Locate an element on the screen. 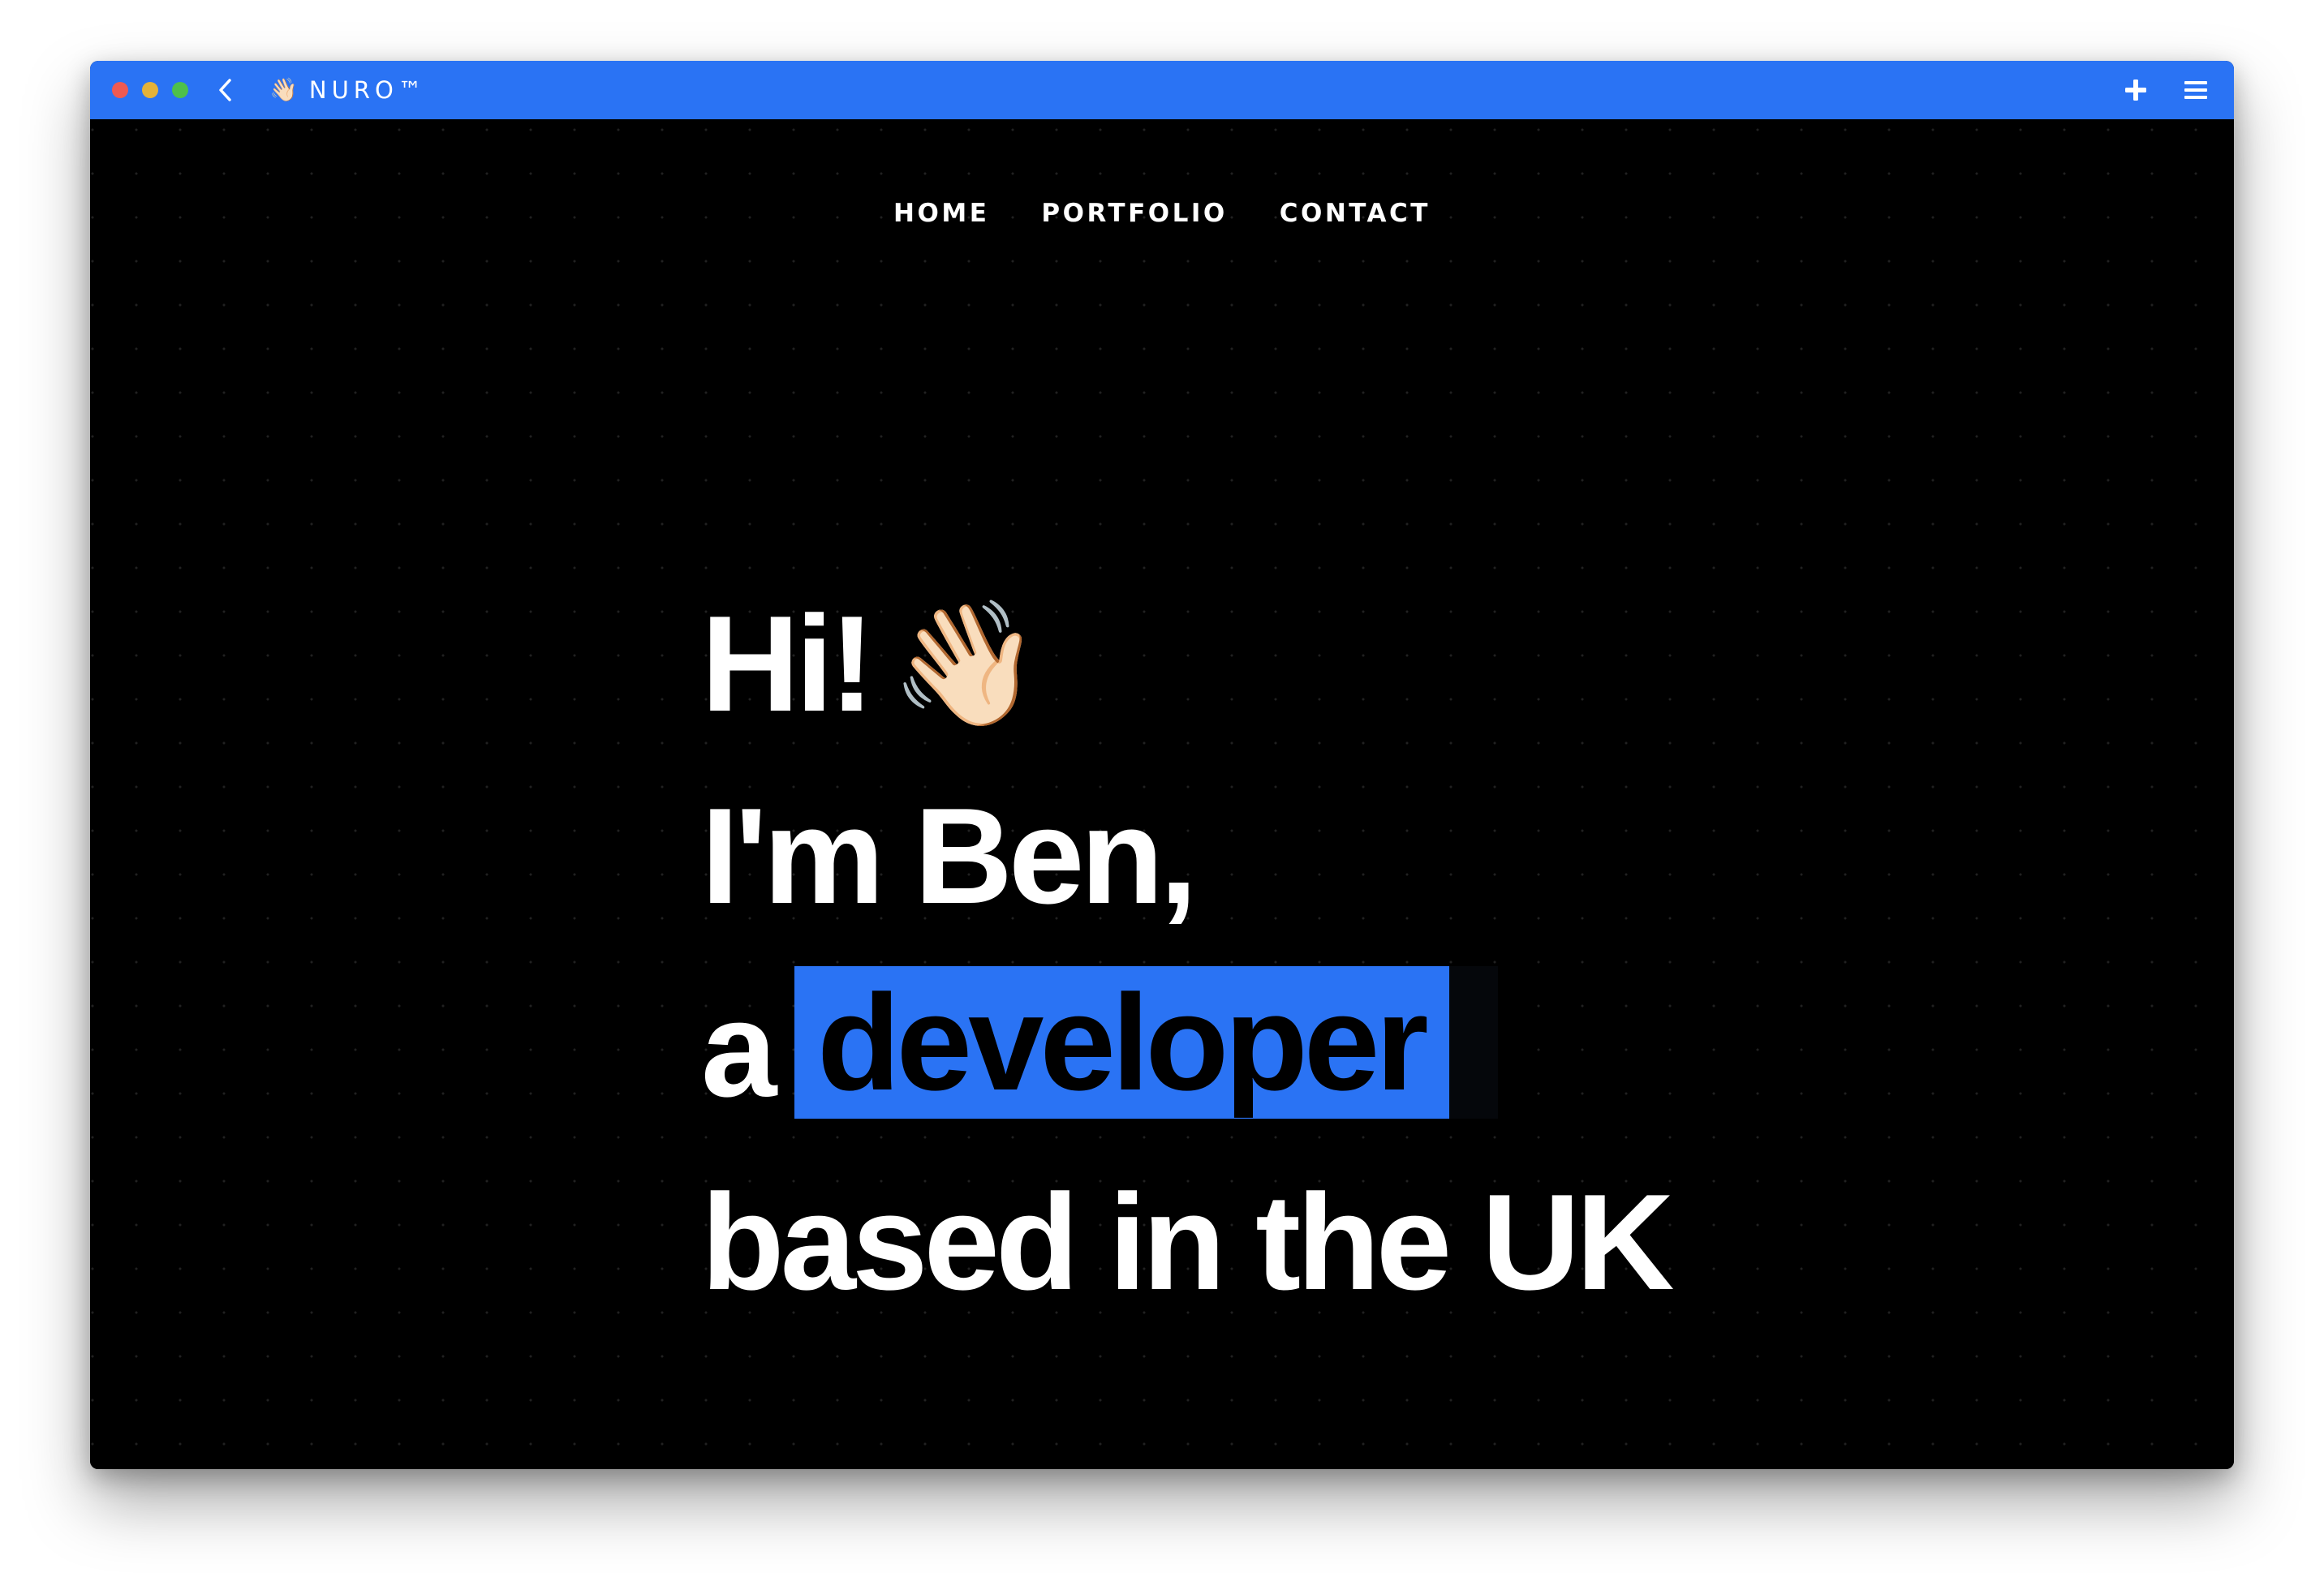 The width and height of the screenshot is (2324, 1590). minimize-window-button is located at coordinates (150, 90).